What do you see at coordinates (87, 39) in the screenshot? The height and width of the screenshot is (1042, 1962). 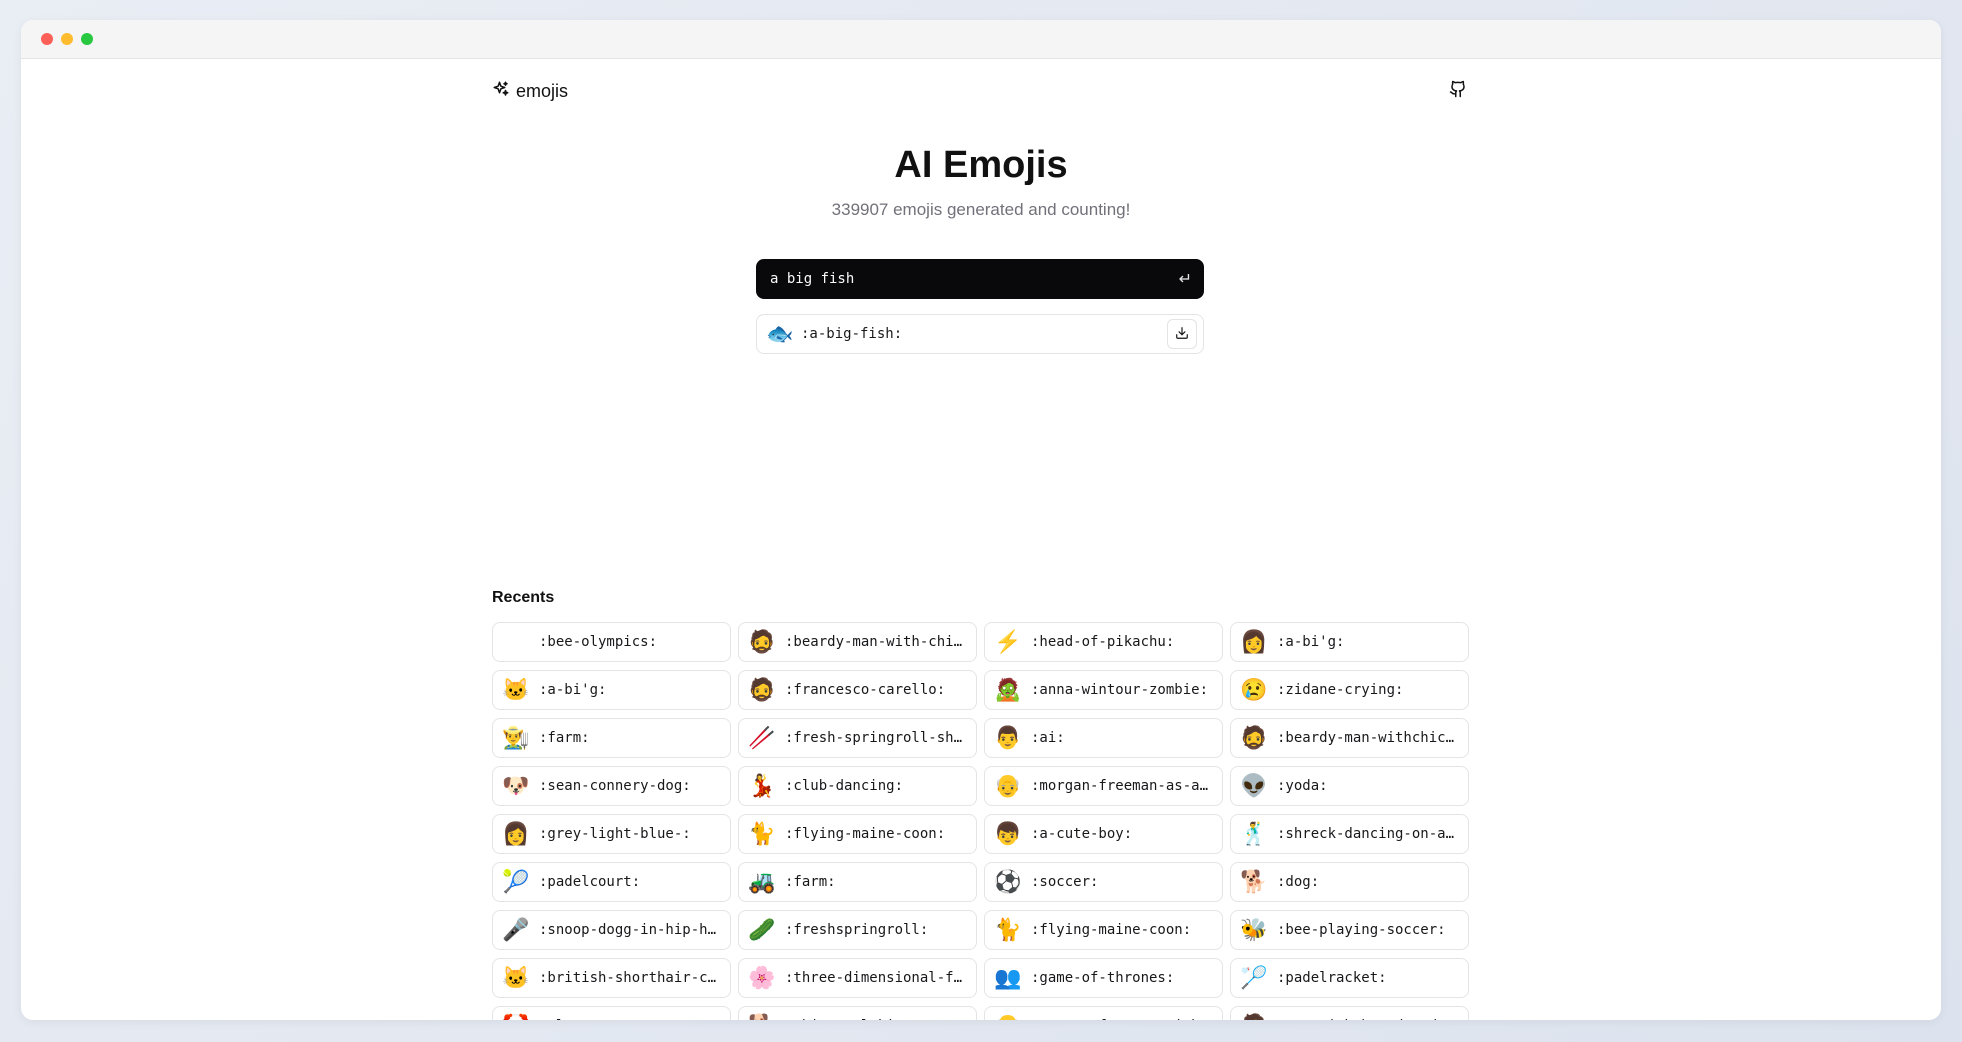 I see `maximize-window-button` at bounding box center [87, 39].